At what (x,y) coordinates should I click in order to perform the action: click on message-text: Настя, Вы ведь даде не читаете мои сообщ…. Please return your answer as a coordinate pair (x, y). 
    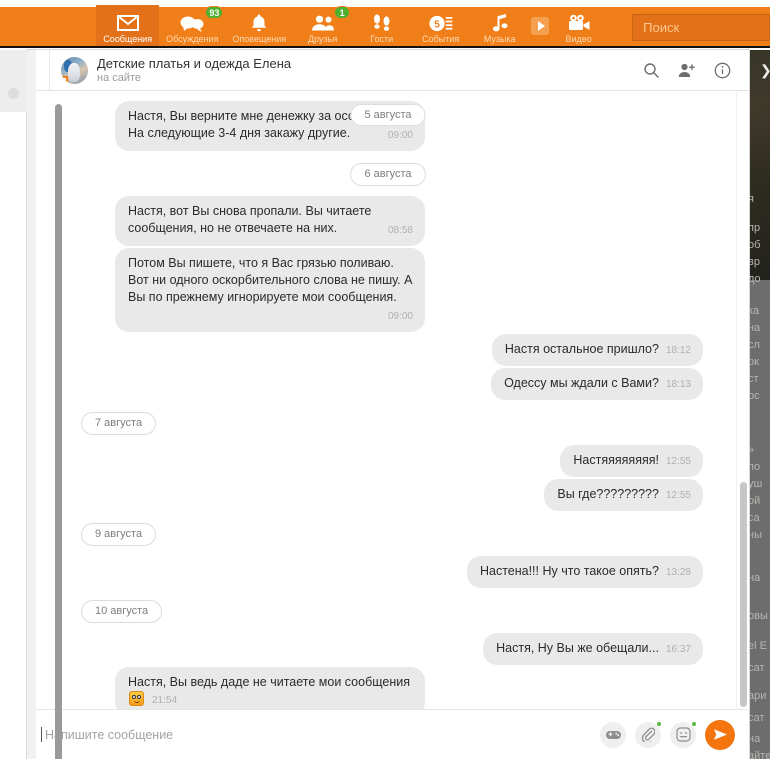
    Looking at the image, I should click on (269, 682).